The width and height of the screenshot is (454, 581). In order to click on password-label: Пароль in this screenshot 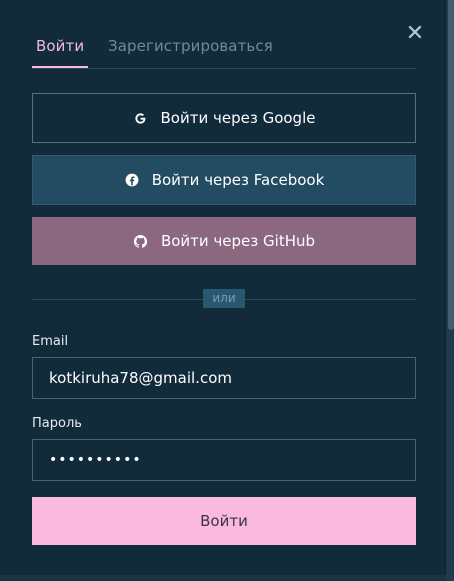, I will do `click(57, 423)`.